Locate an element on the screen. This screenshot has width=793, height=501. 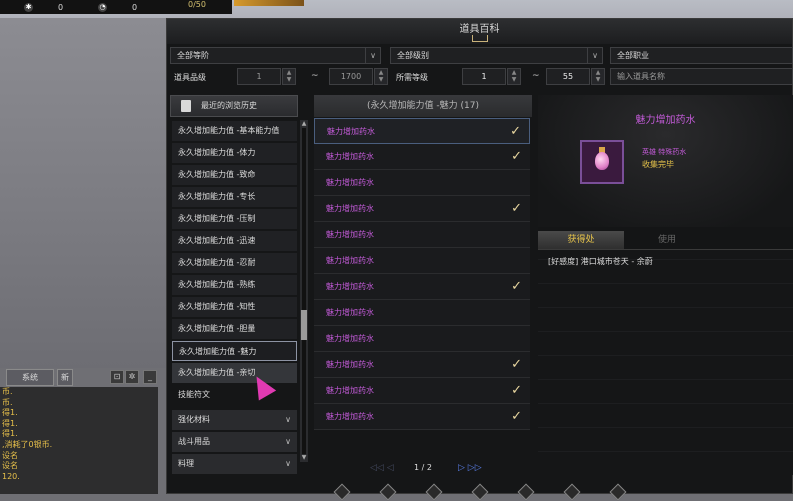
item-search-input: 输入道具名称 is located at coordinates (701, 76).